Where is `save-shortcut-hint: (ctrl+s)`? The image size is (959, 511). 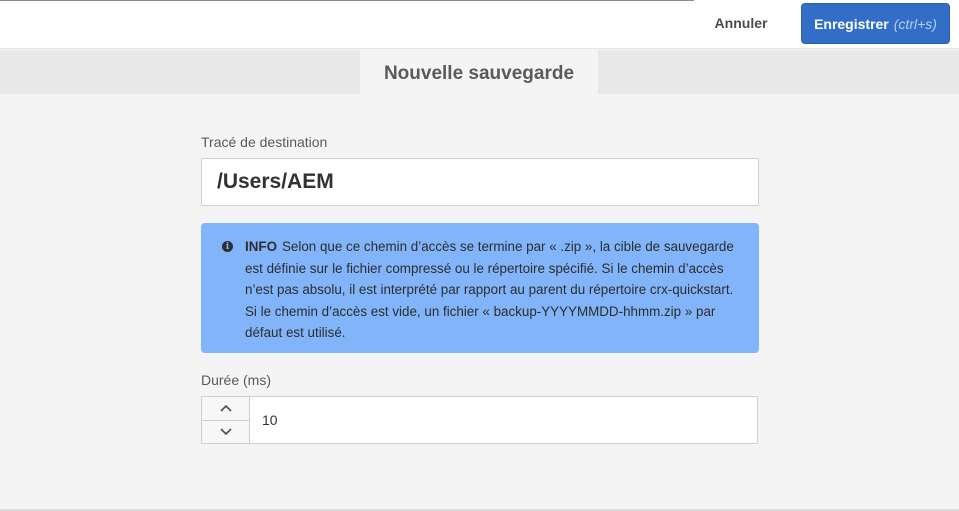
save-shortcut-hint: (ctrl+s) is located at coordinates (915, 23).